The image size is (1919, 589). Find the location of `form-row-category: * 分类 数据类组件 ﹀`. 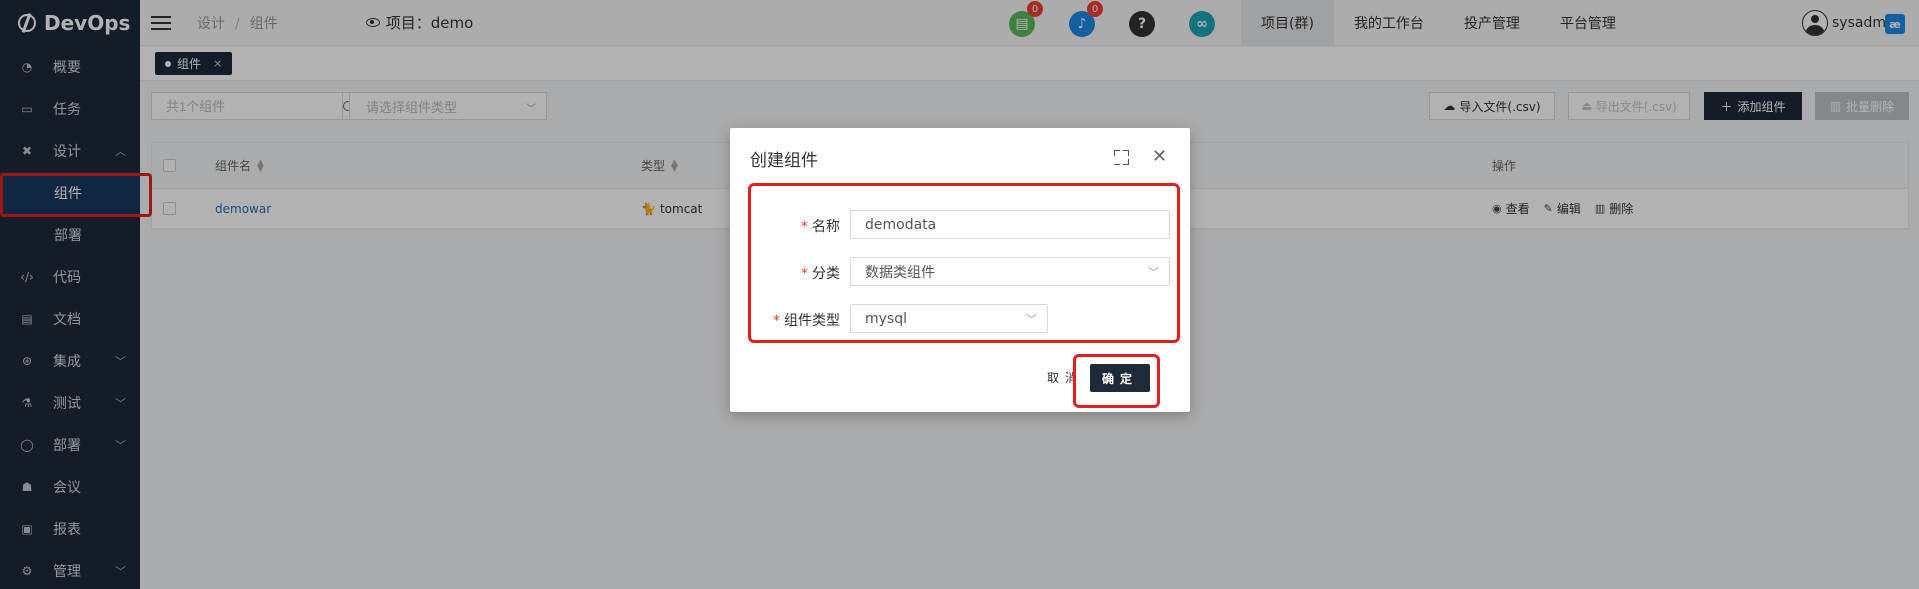

form-row-category: * 分类 数据类组件 ﹀ is located at coordinates (960, 272).